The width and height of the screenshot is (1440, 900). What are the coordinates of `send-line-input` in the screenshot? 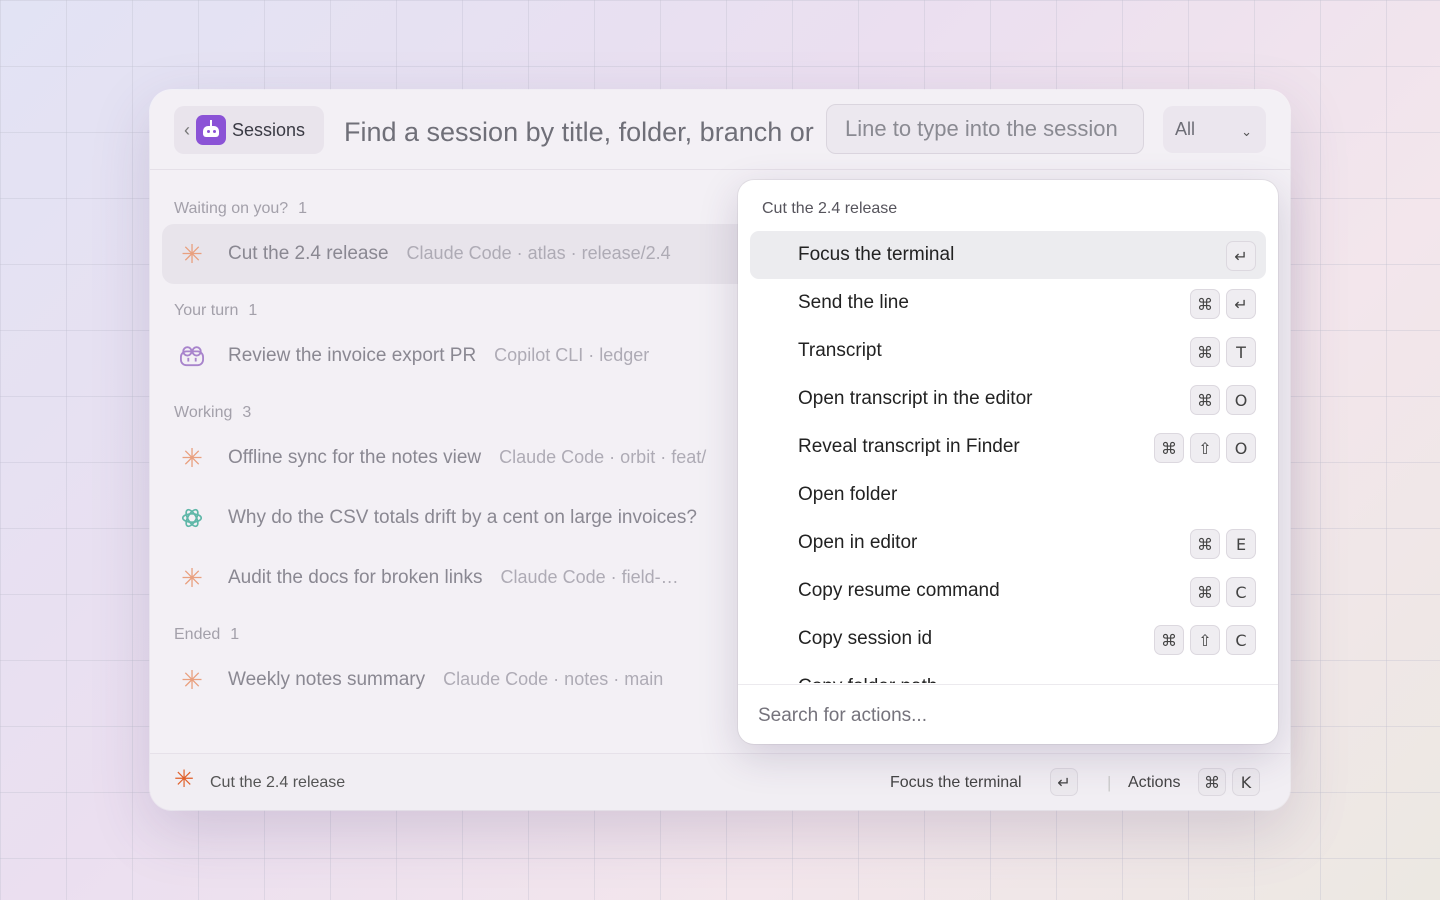 It's located at (985, 129).